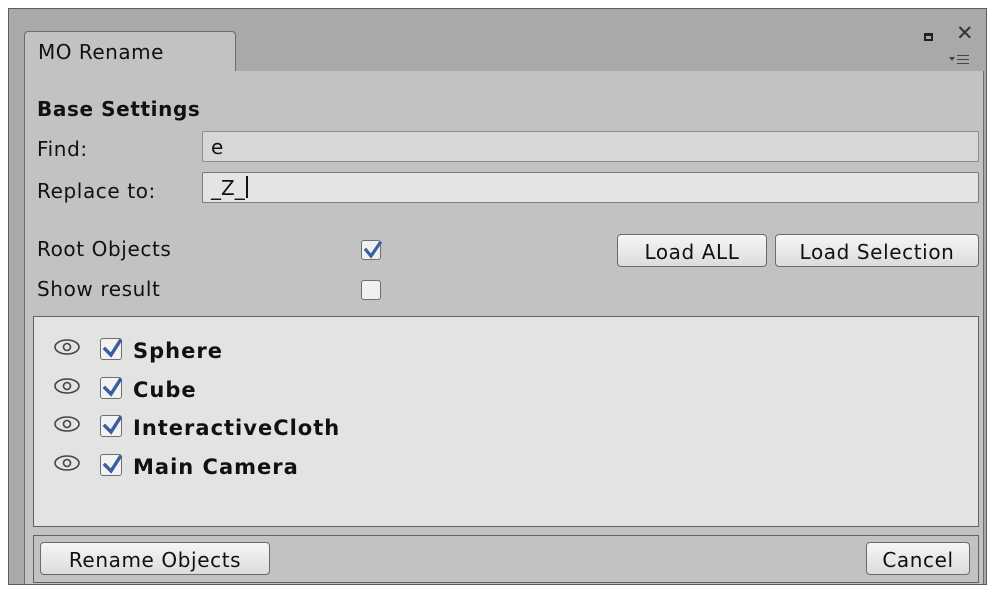 The height and width of the screenshot is (593, 995). What do you see at coordinates (960, 60) in the screenshot?
I see `tab-menu-icon` at bounding box center [960, 60].